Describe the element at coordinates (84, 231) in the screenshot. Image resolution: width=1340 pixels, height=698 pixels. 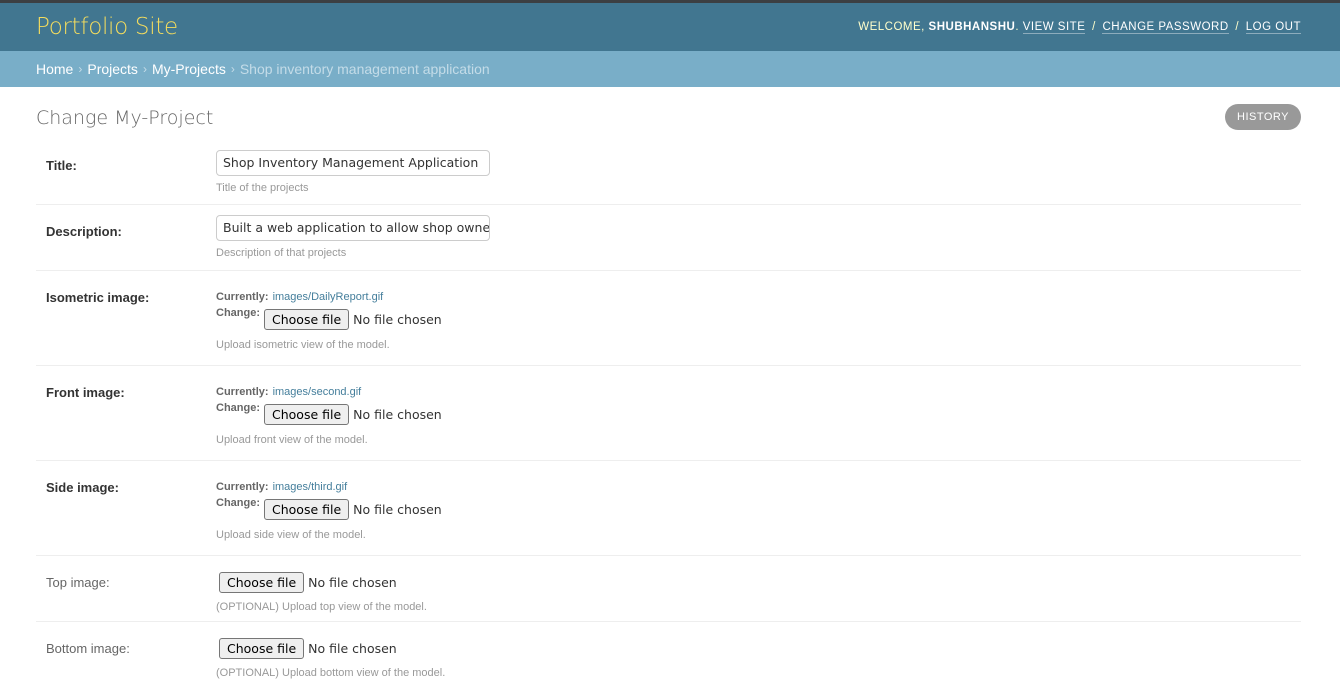
I see `description-label: Description:` at that location.